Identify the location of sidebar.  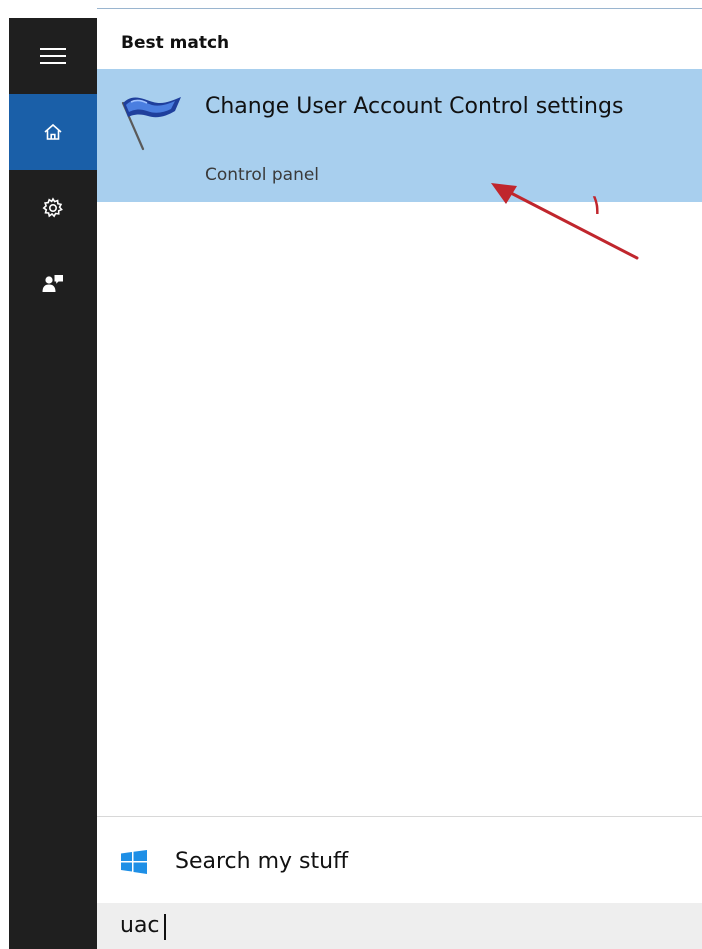
(53, 483).